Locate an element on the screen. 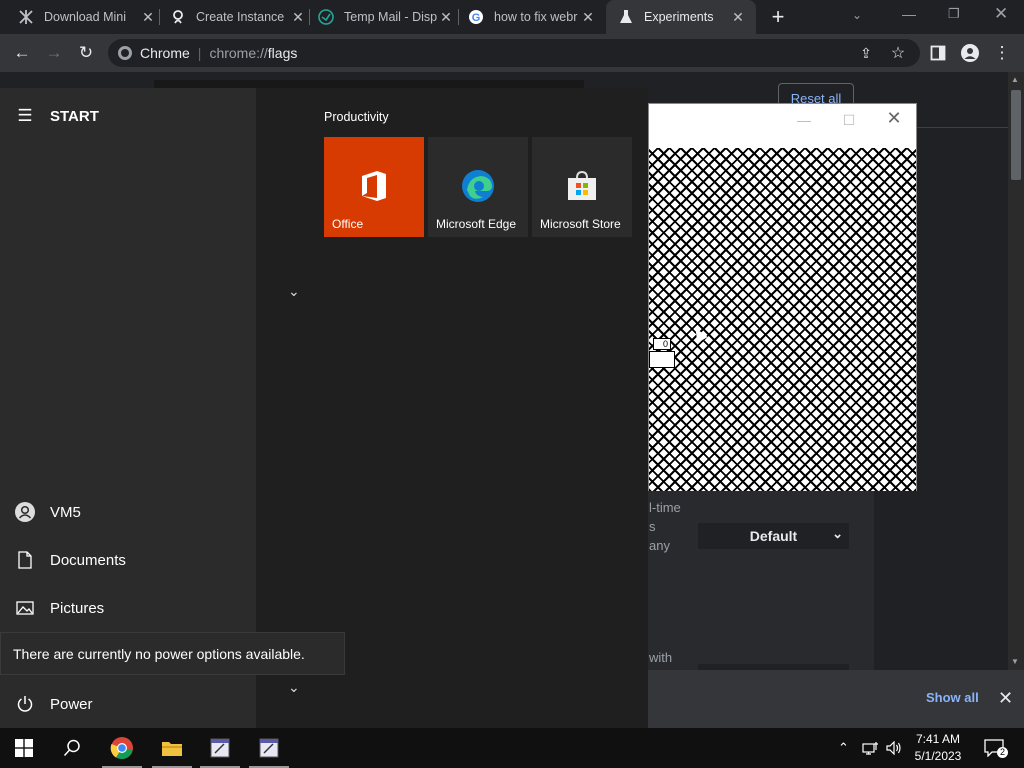 The image size is (1024, 768). chrome-icon is located at coordinates (121, 748).